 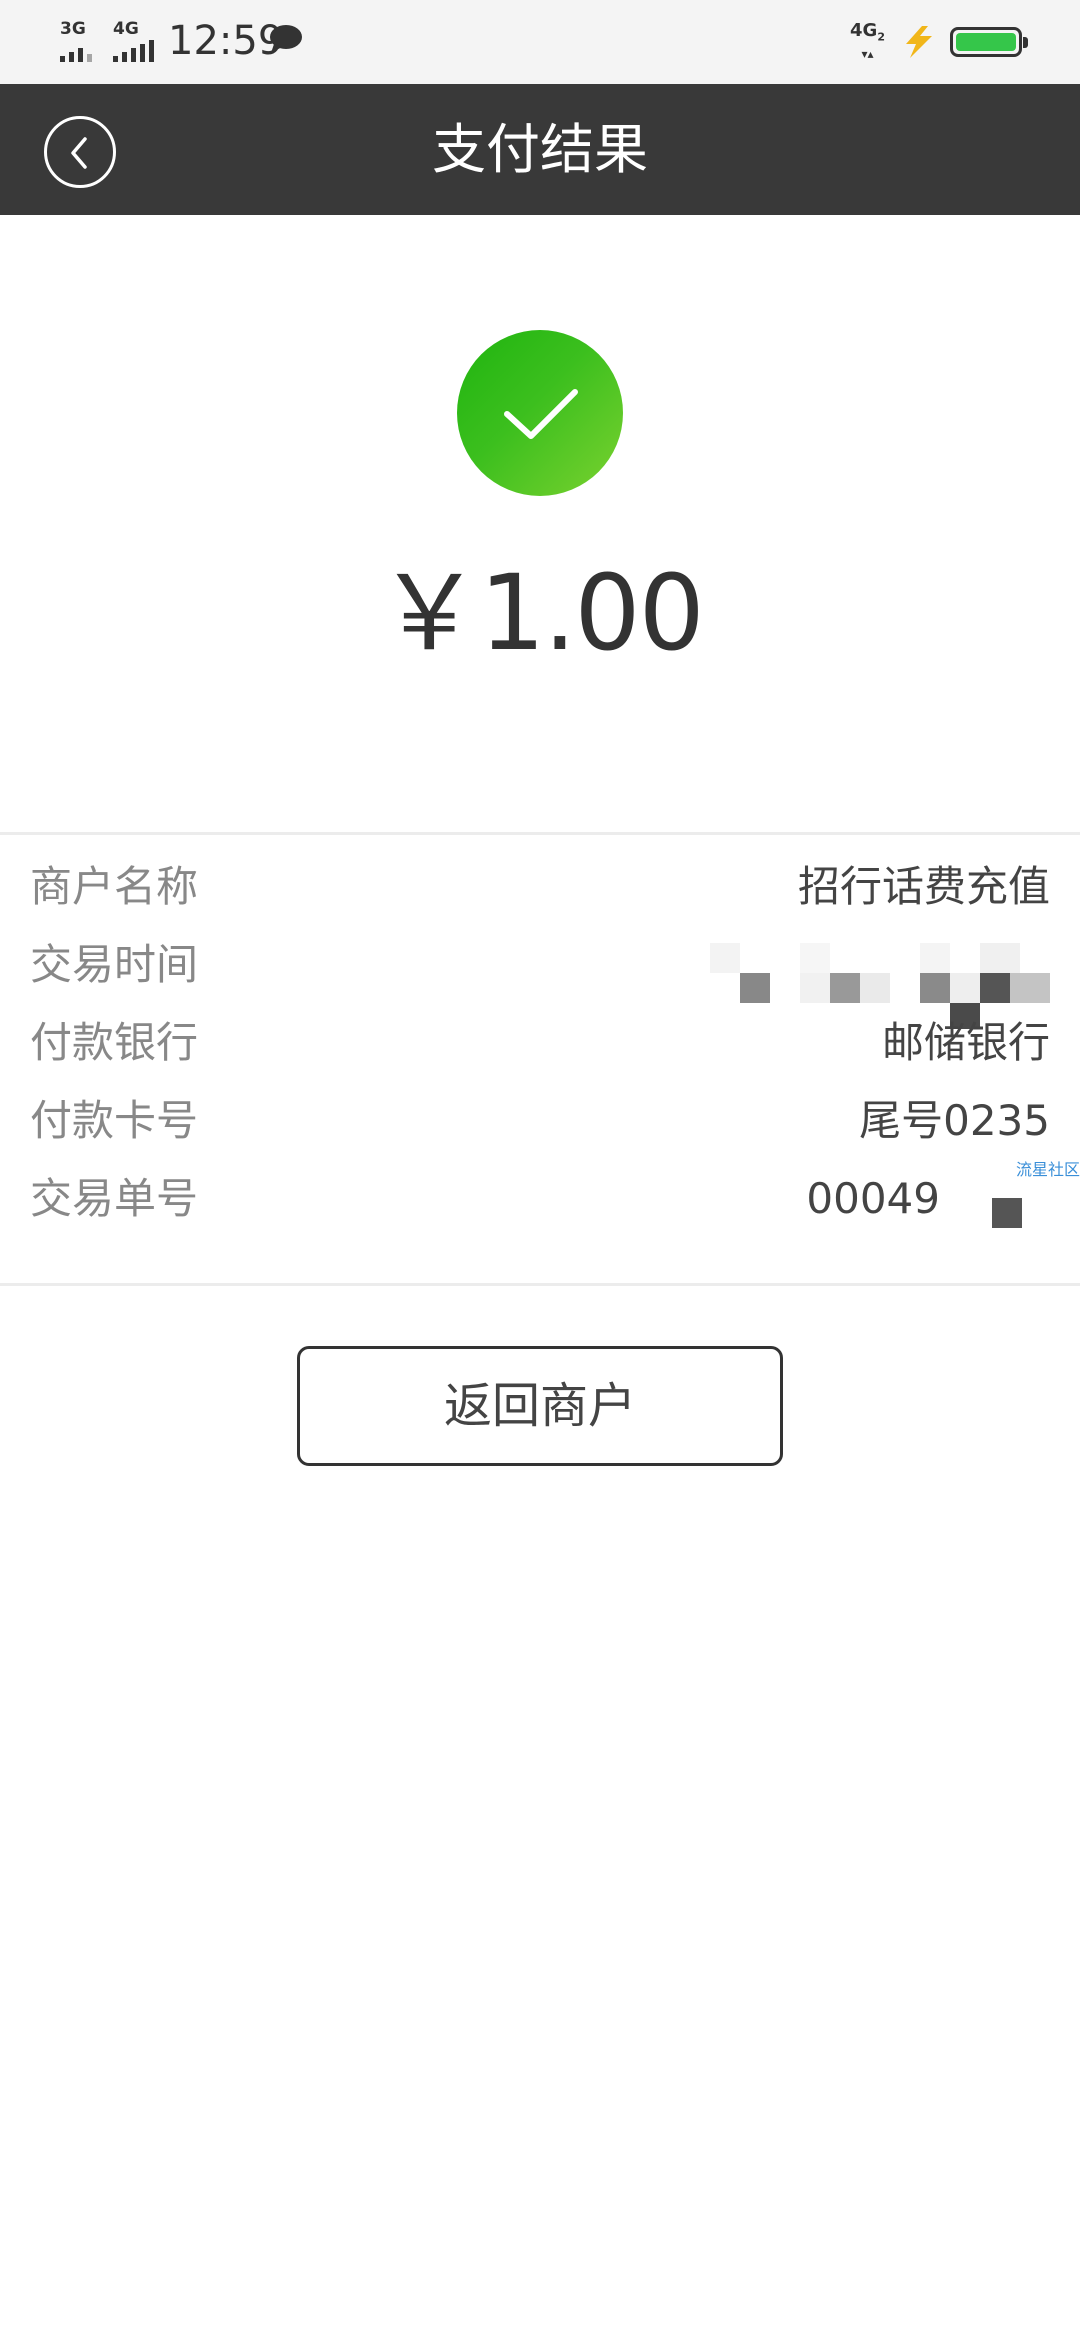 What do you see at coordinates (114, 1120) in the screenshot?
I see `detail-label: 付款卡号` at bounding box center [114, 1120].